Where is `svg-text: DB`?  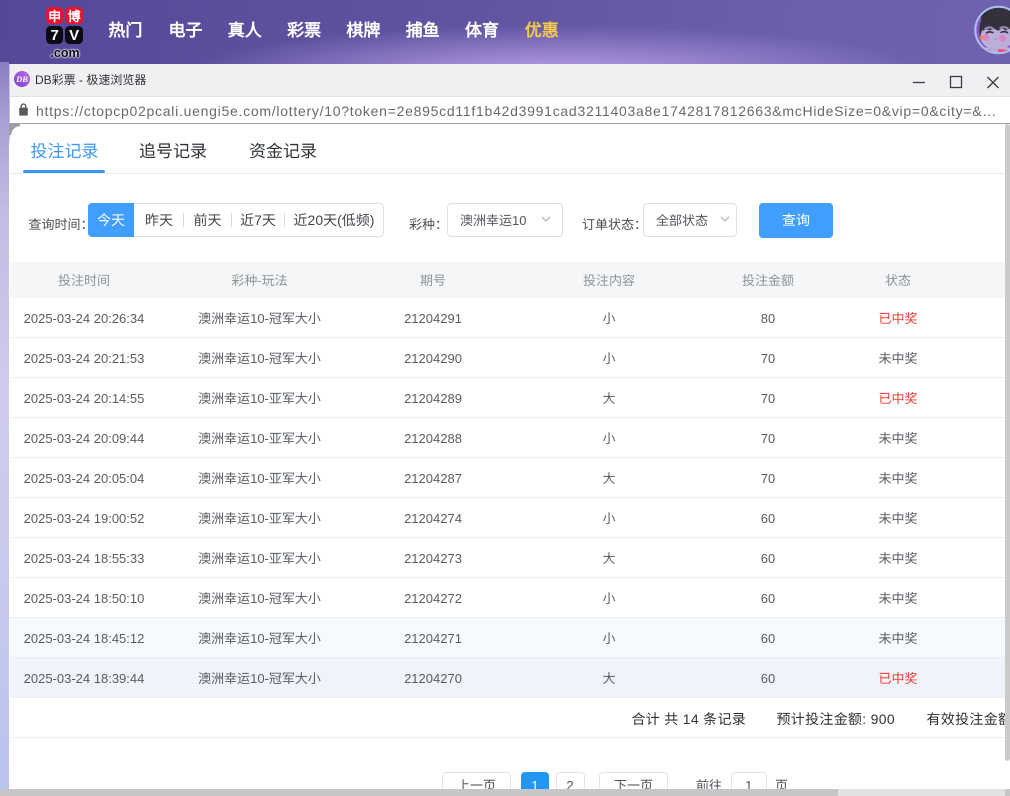 svg-text: DB is located at coordinates (21, 79).